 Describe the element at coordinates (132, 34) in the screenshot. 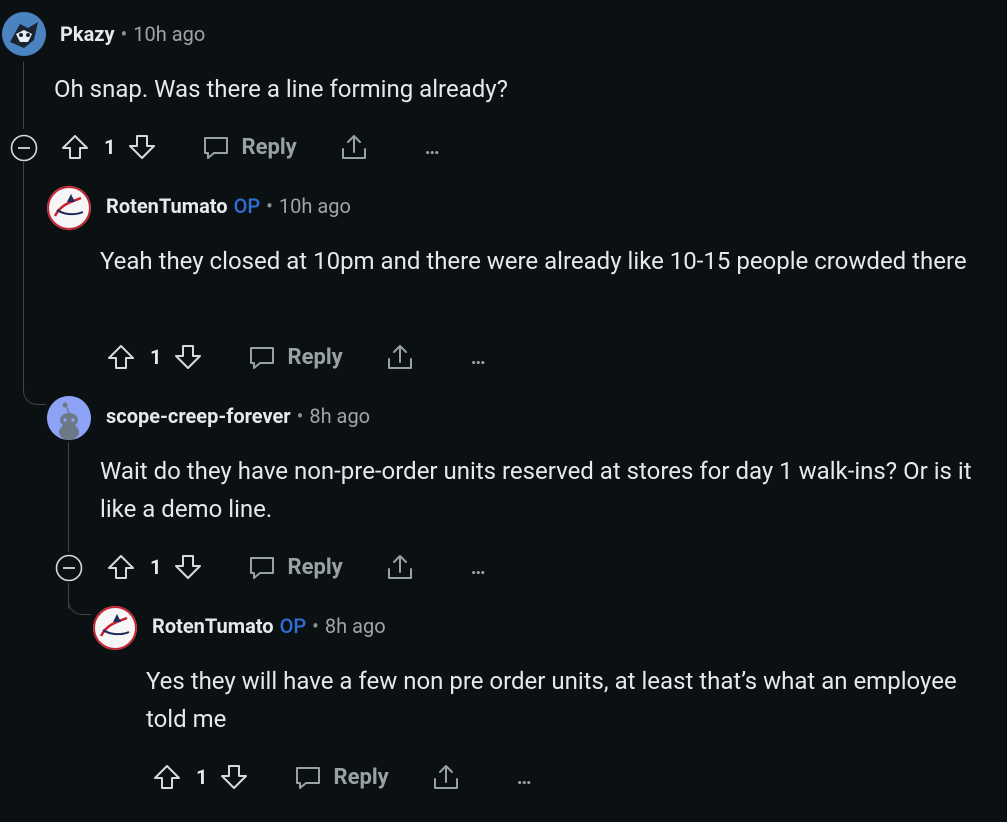

I see `comment-meta: Pkazy • 10h ago` at that location.